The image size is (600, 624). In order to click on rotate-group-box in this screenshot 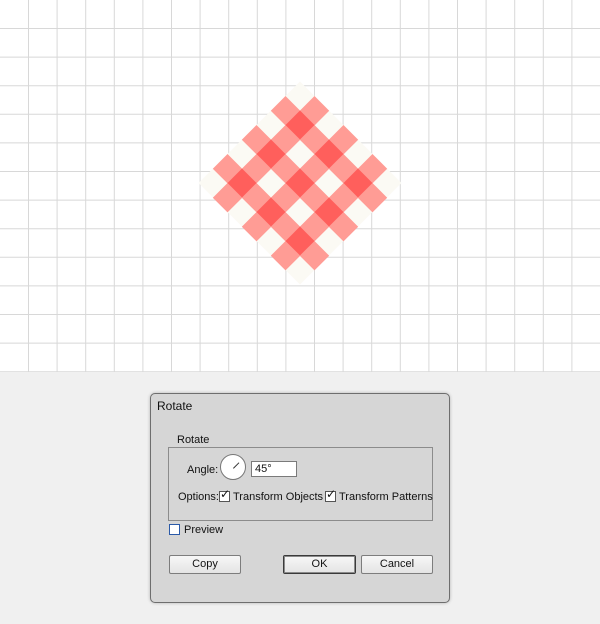, I will do `click(300, 484)`.